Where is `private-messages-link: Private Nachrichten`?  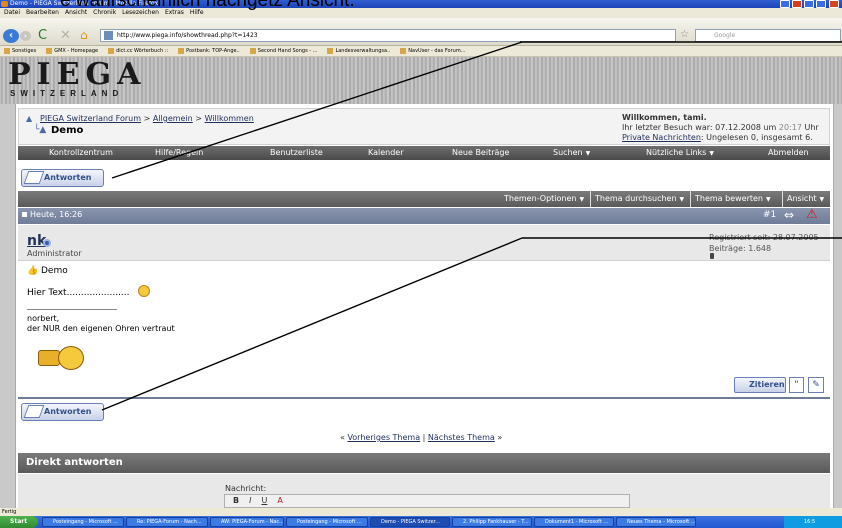 private-messages-link: Private Nachrichten is located at coordinates (661, 137).